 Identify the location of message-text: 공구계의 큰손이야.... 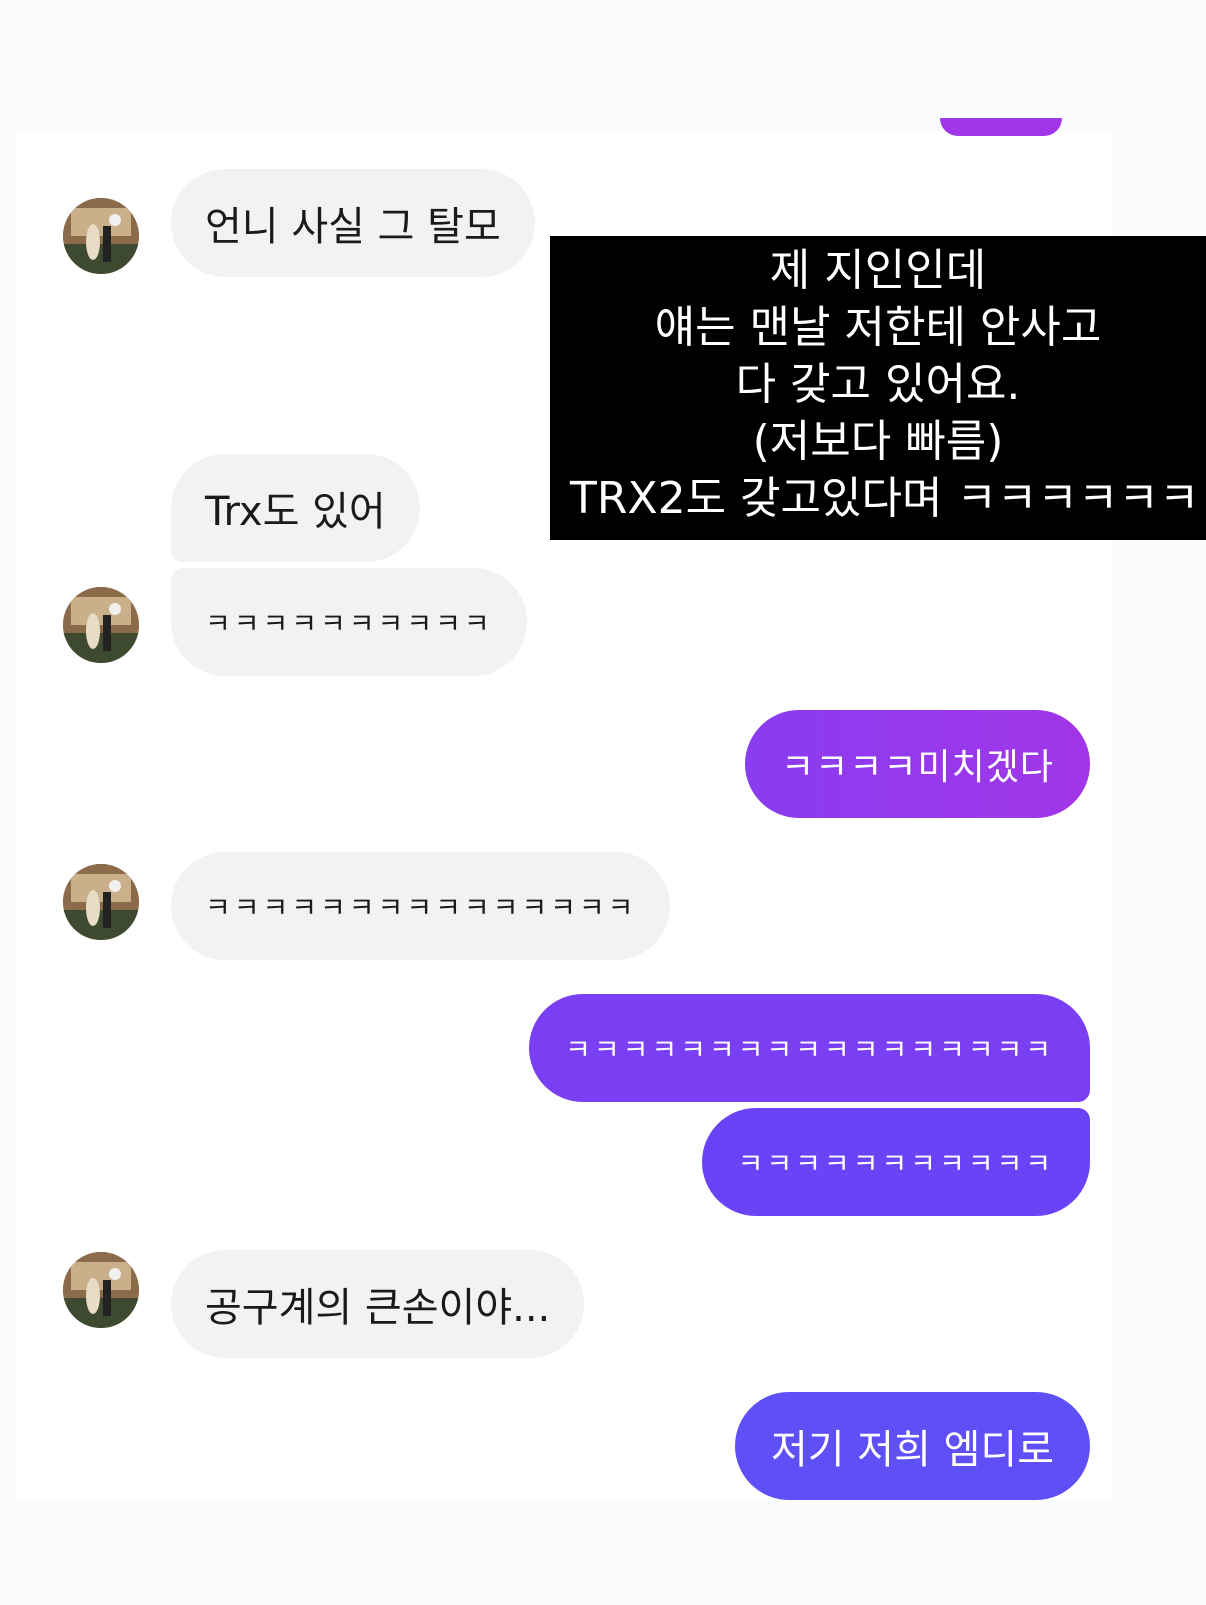
(378, 1308).